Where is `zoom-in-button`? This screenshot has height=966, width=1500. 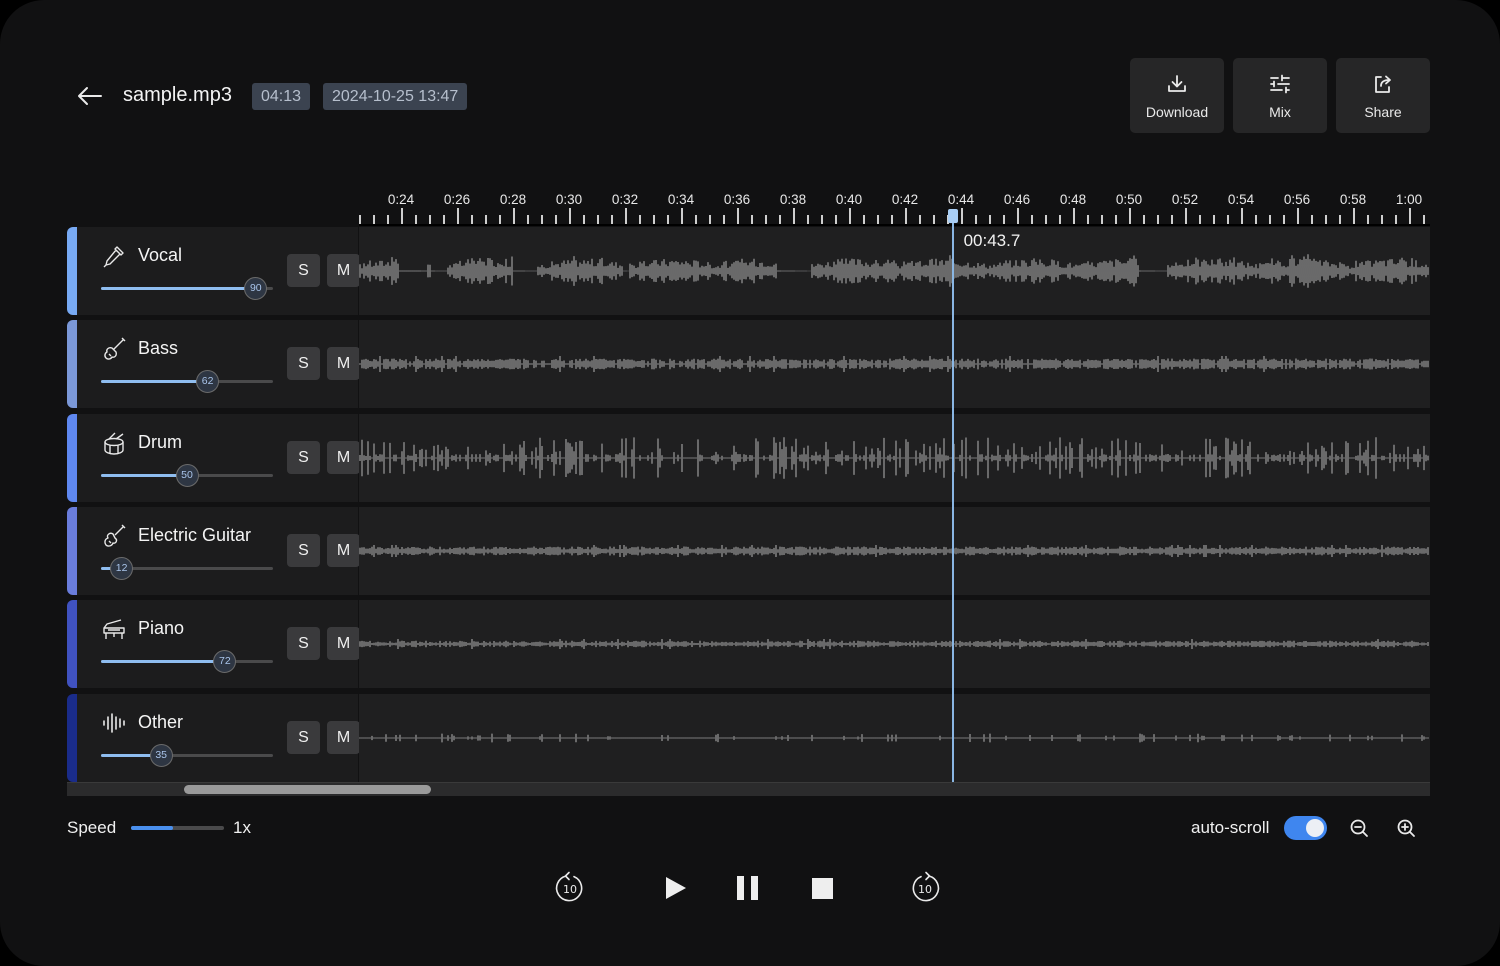 zoom-in-button is located at coordinates (1406, 828).